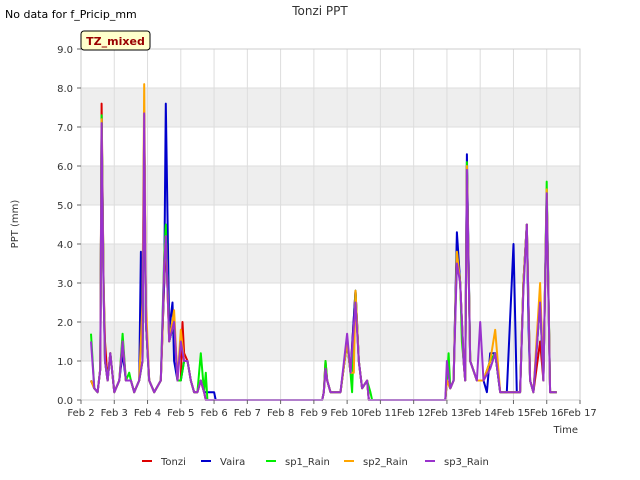 Image resolution: width=640 pixels, height=480 pixels. Describe the element at coordinates (480, 413) in the screenshot. I see `x-tick-label: Feb 14` at that location.